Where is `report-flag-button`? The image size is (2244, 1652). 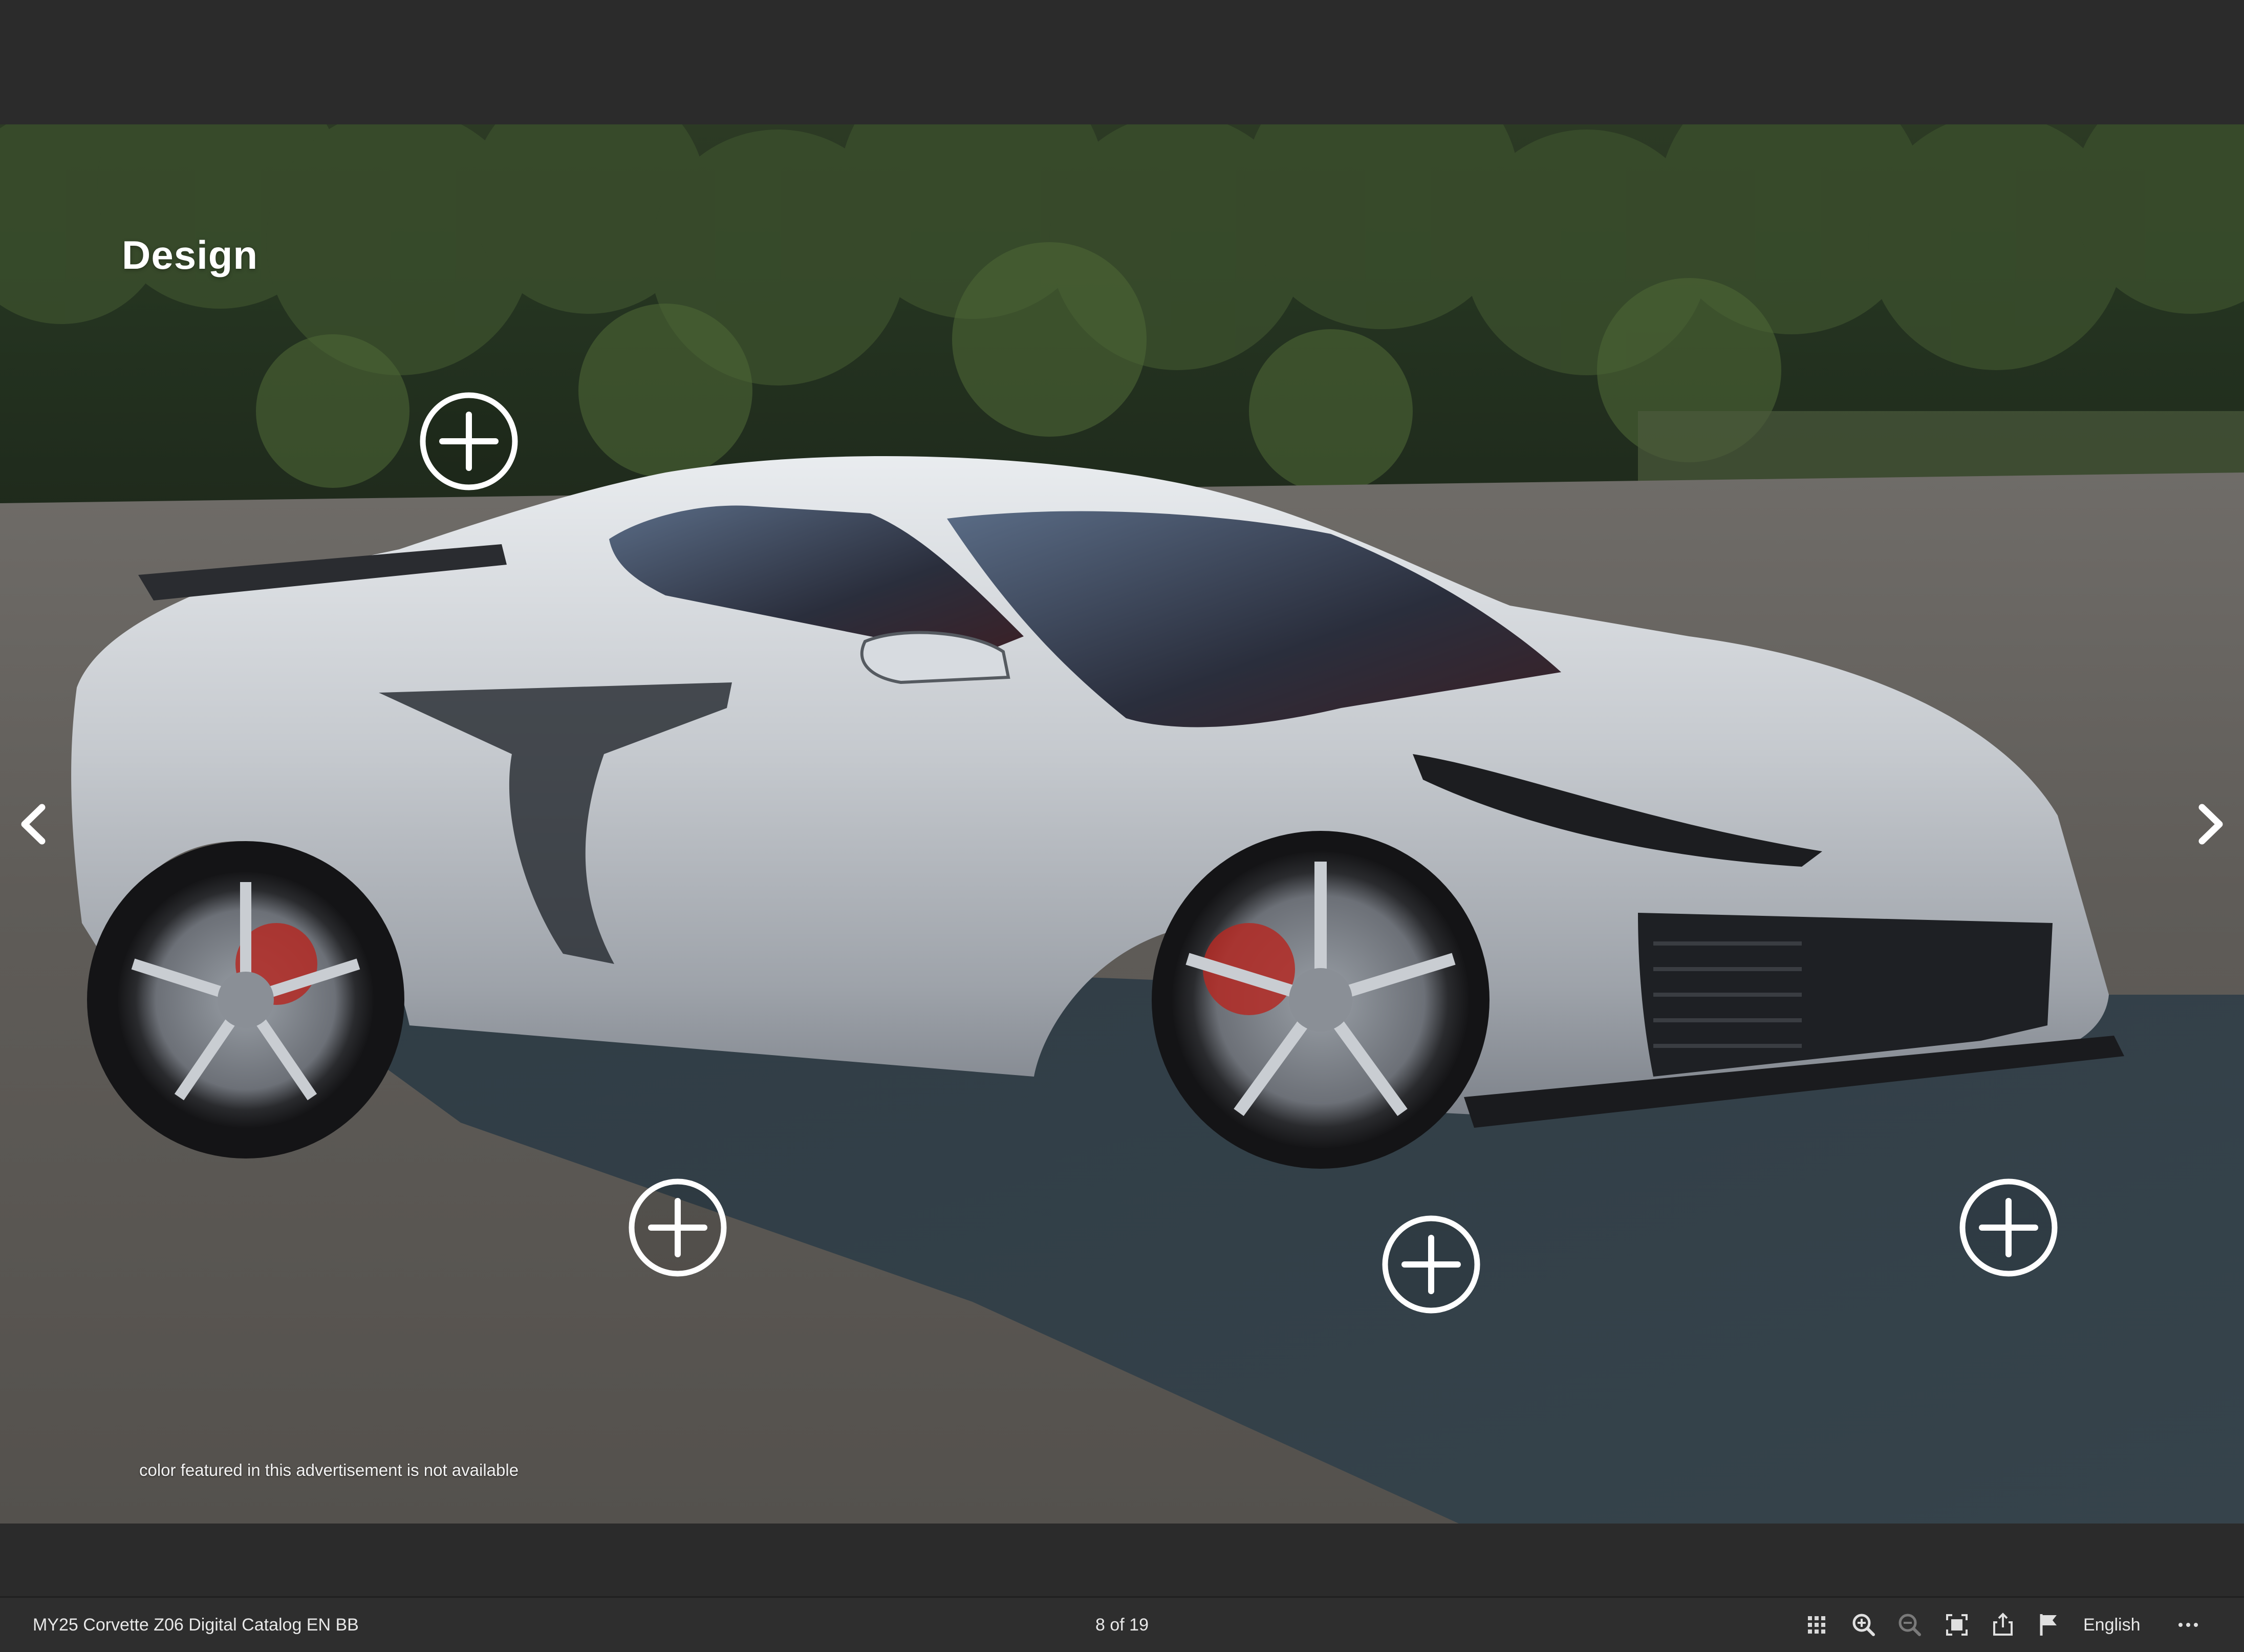
report-flag-button is located at coordinates (2049, 1625).